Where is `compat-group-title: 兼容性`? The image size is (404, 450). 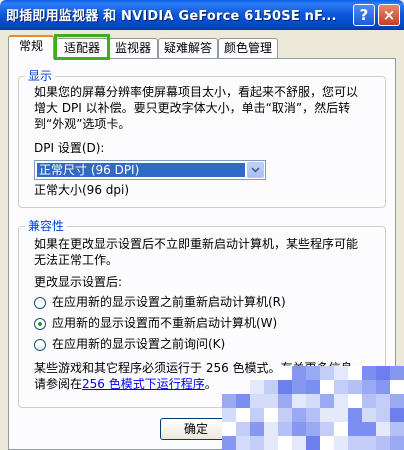 compat-group-title: 兼容性 is located at coordinates (46, 226).